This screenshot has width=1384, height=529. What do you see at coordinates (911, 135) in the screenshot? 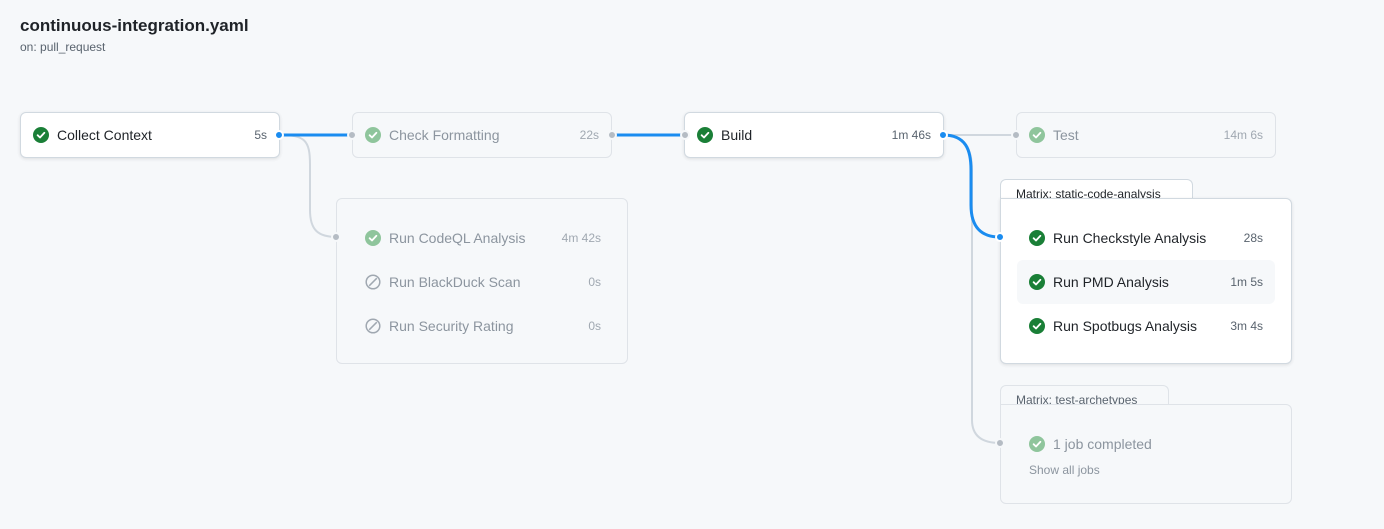
I see `job-duration: 1m 46s` at bounding box center [911, 135].